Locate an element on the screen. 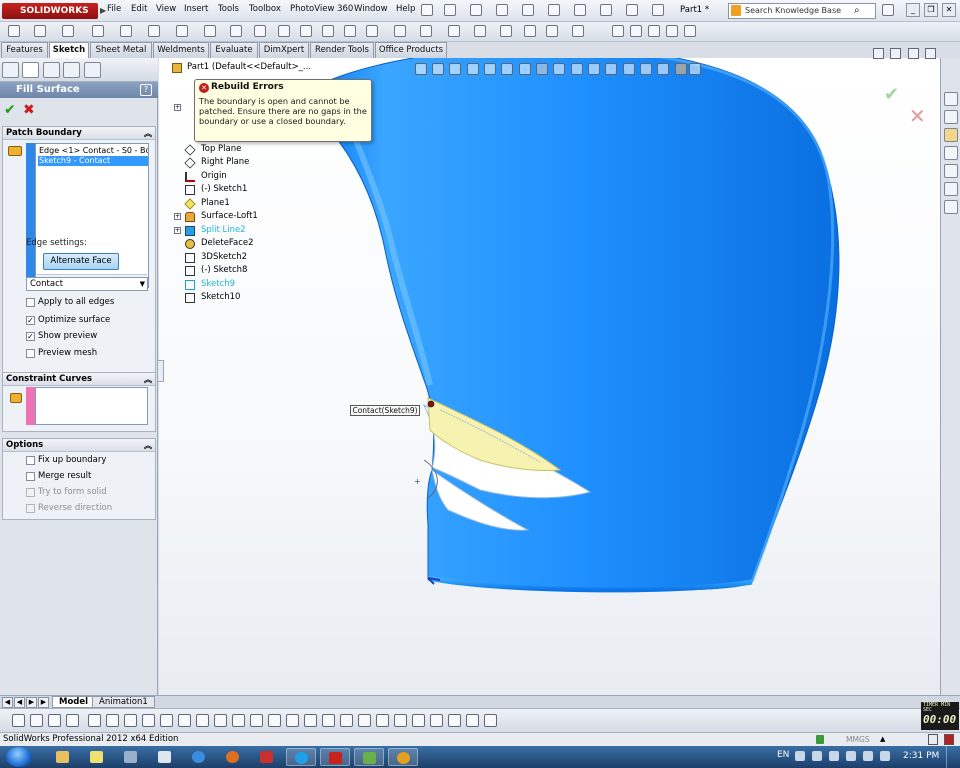 The image size is (960, 768). taskbar-solidworks is located at coordinates (335, 757).